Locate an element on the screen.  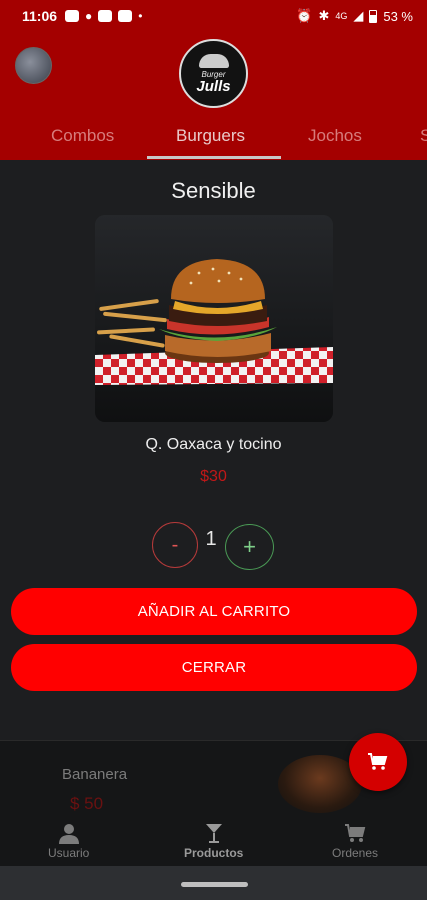
nav-label-productos: Productos is located at coordinates (214, 853).